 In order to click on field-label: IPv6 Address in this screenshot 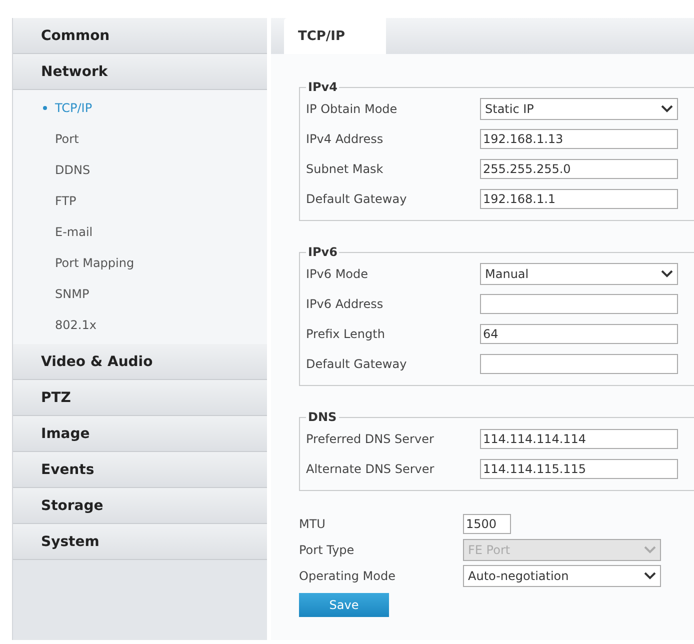, I will do `click(345, 304)`.